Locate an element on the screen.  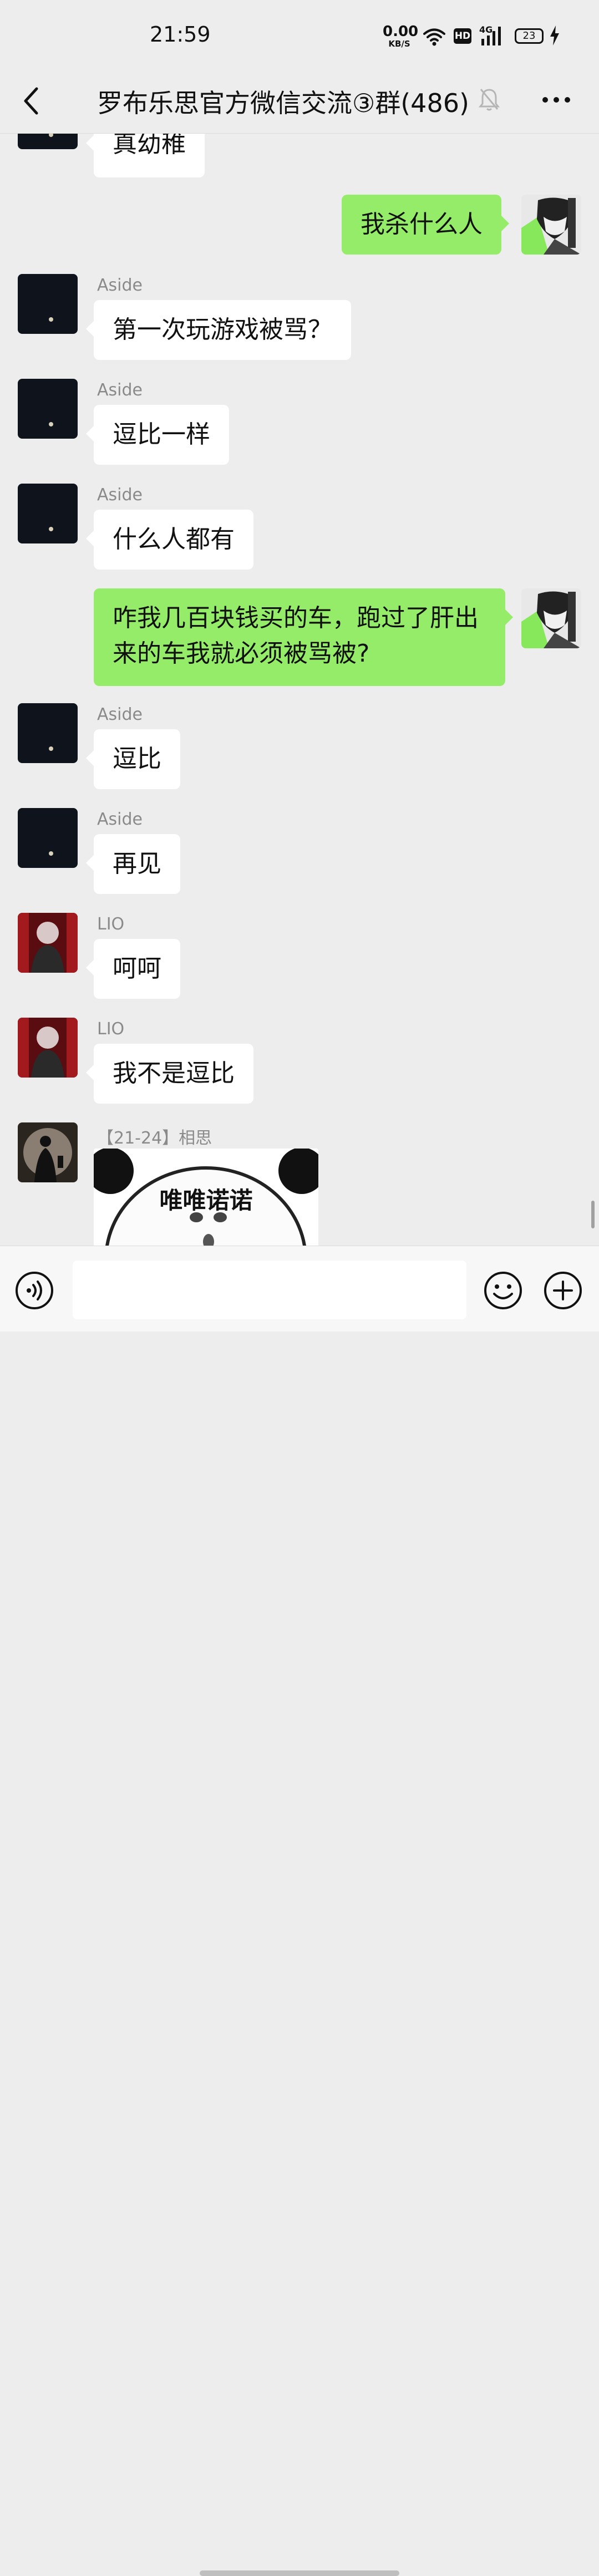
scrollbar-thumb is located at coordinates (593, 1214).